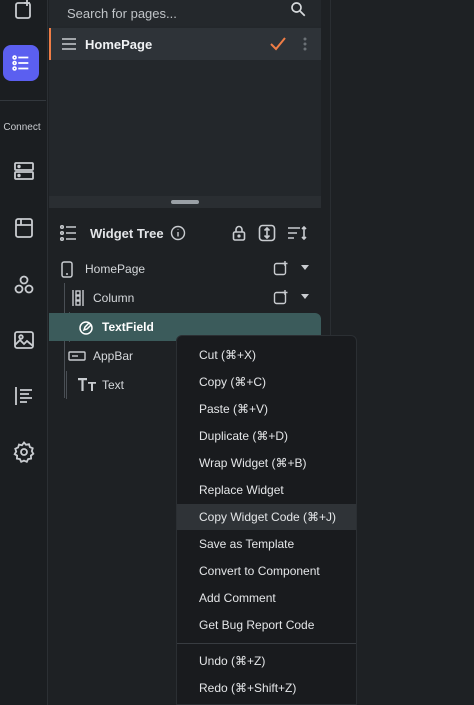 Image resolution: width=474 pixels, height=705 pixels. I want to click on settings-button, so click(24, 452).